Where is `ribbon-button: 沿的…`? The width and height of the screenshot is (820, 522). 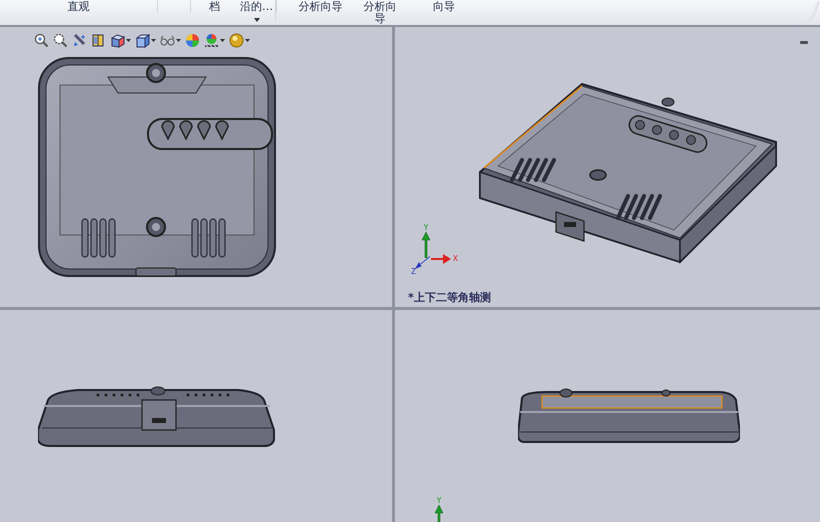 ribbon-button: 沿的… is located at coordinates (257, 11).